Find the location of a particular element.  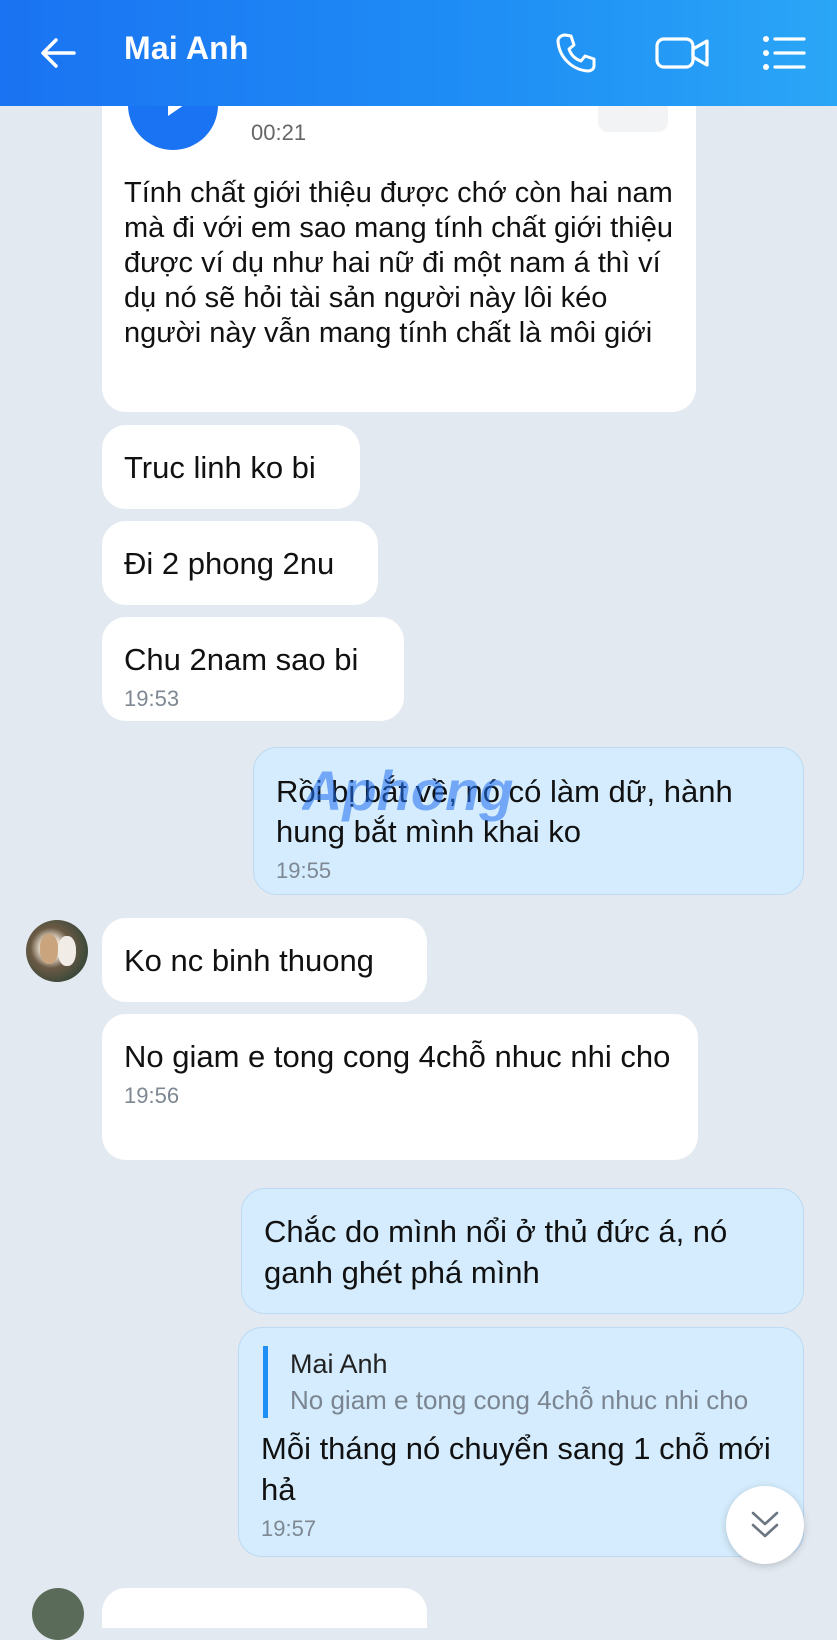

list-menu-icon is located at coordinates (784, 53).